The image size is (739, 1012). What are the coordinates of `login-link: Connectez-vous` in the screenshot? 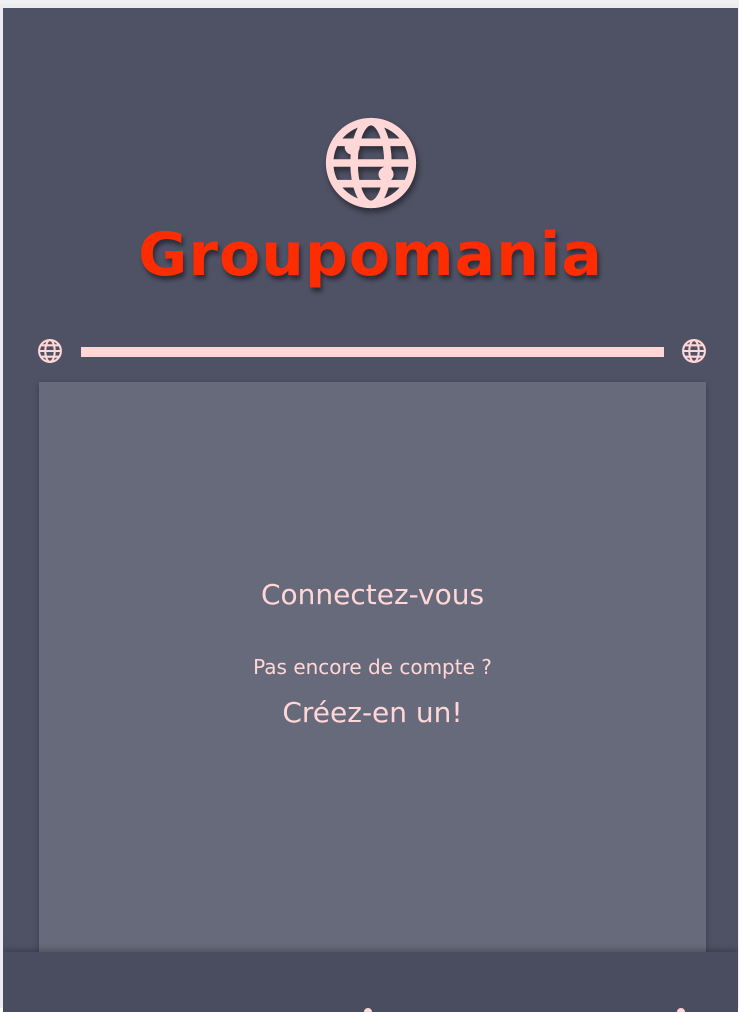 It's located at (372, 594).